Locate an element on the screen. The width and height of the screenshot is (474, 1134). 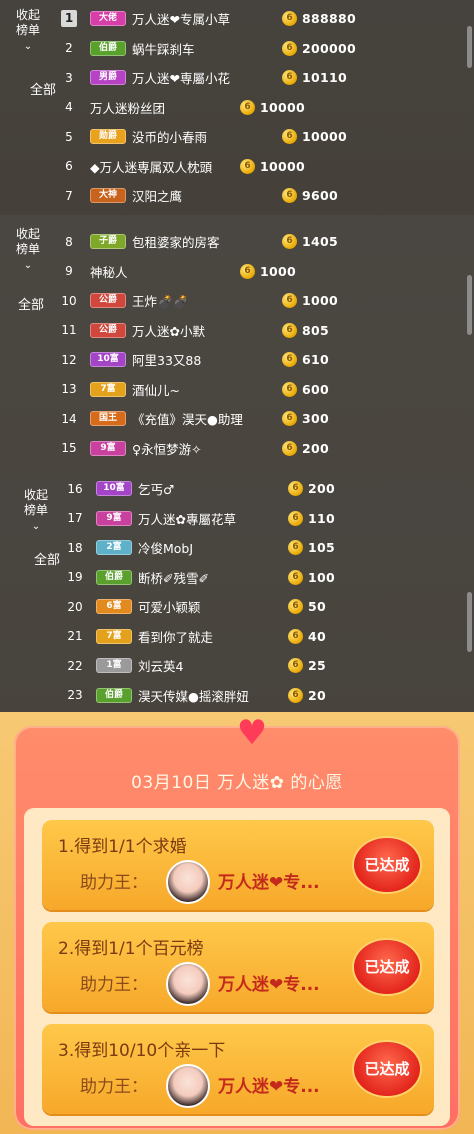
rank-row: 16 10富 乞丐♂ 6 200 is located at coordinates (261, 489).